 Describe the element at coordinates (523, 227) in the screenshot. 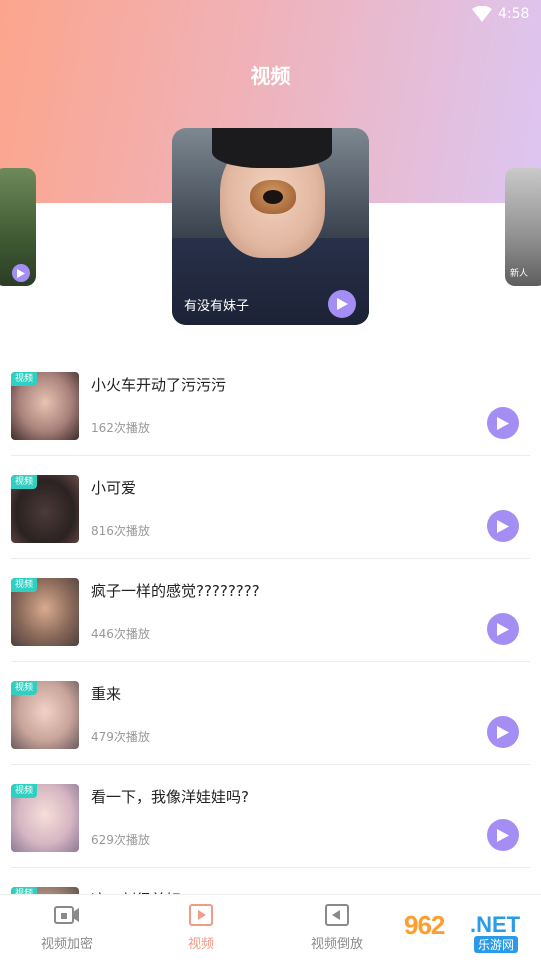

I see `carousel-card-right: 新人` at that location.